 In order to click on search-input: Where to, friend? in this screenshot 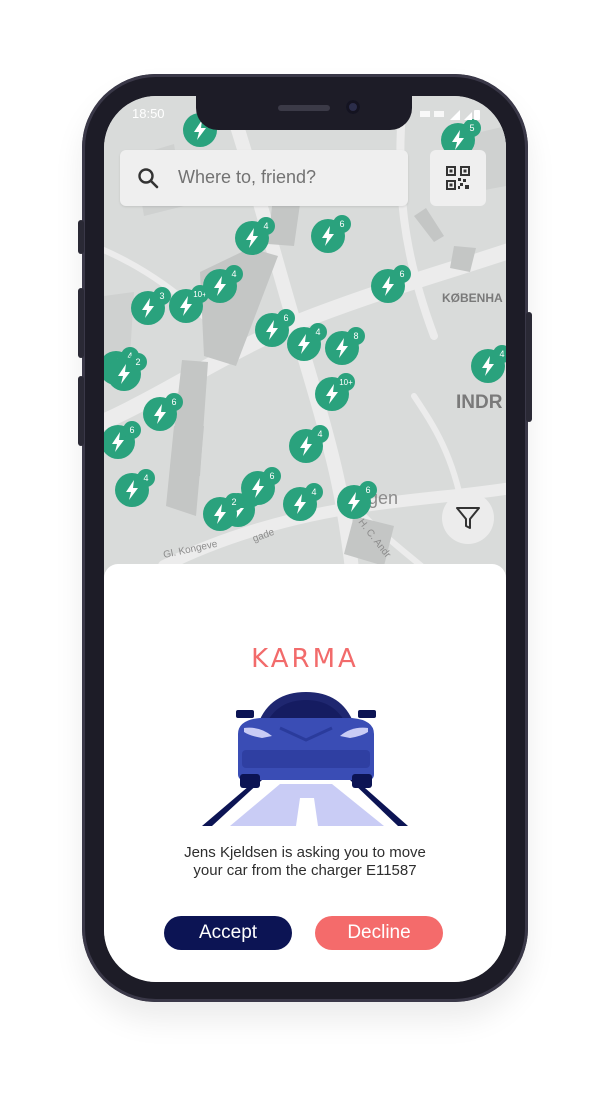, I will do `click(247, 177)`.